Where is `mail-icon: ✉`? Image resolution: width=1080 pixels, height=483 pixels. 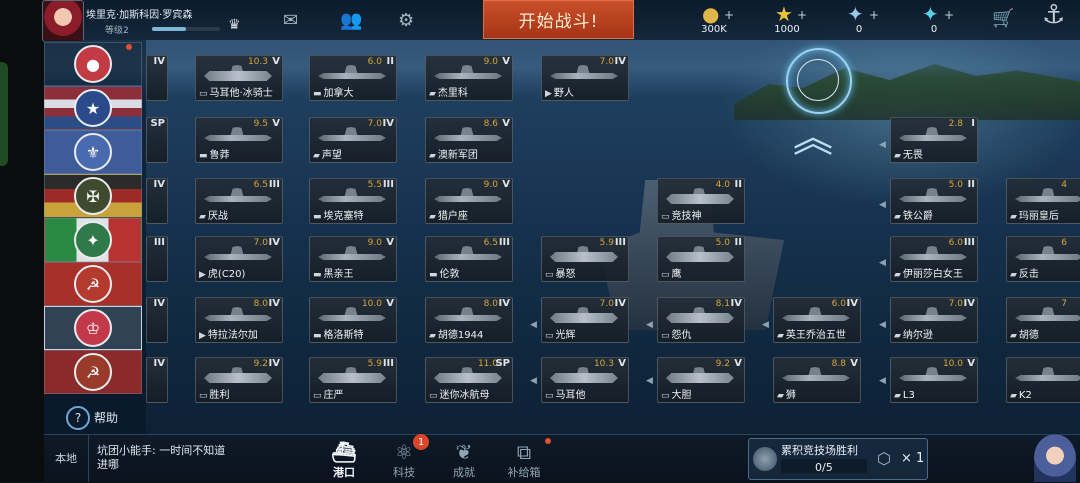 mail-icon: ✉ is located at coordinates (290, 20).